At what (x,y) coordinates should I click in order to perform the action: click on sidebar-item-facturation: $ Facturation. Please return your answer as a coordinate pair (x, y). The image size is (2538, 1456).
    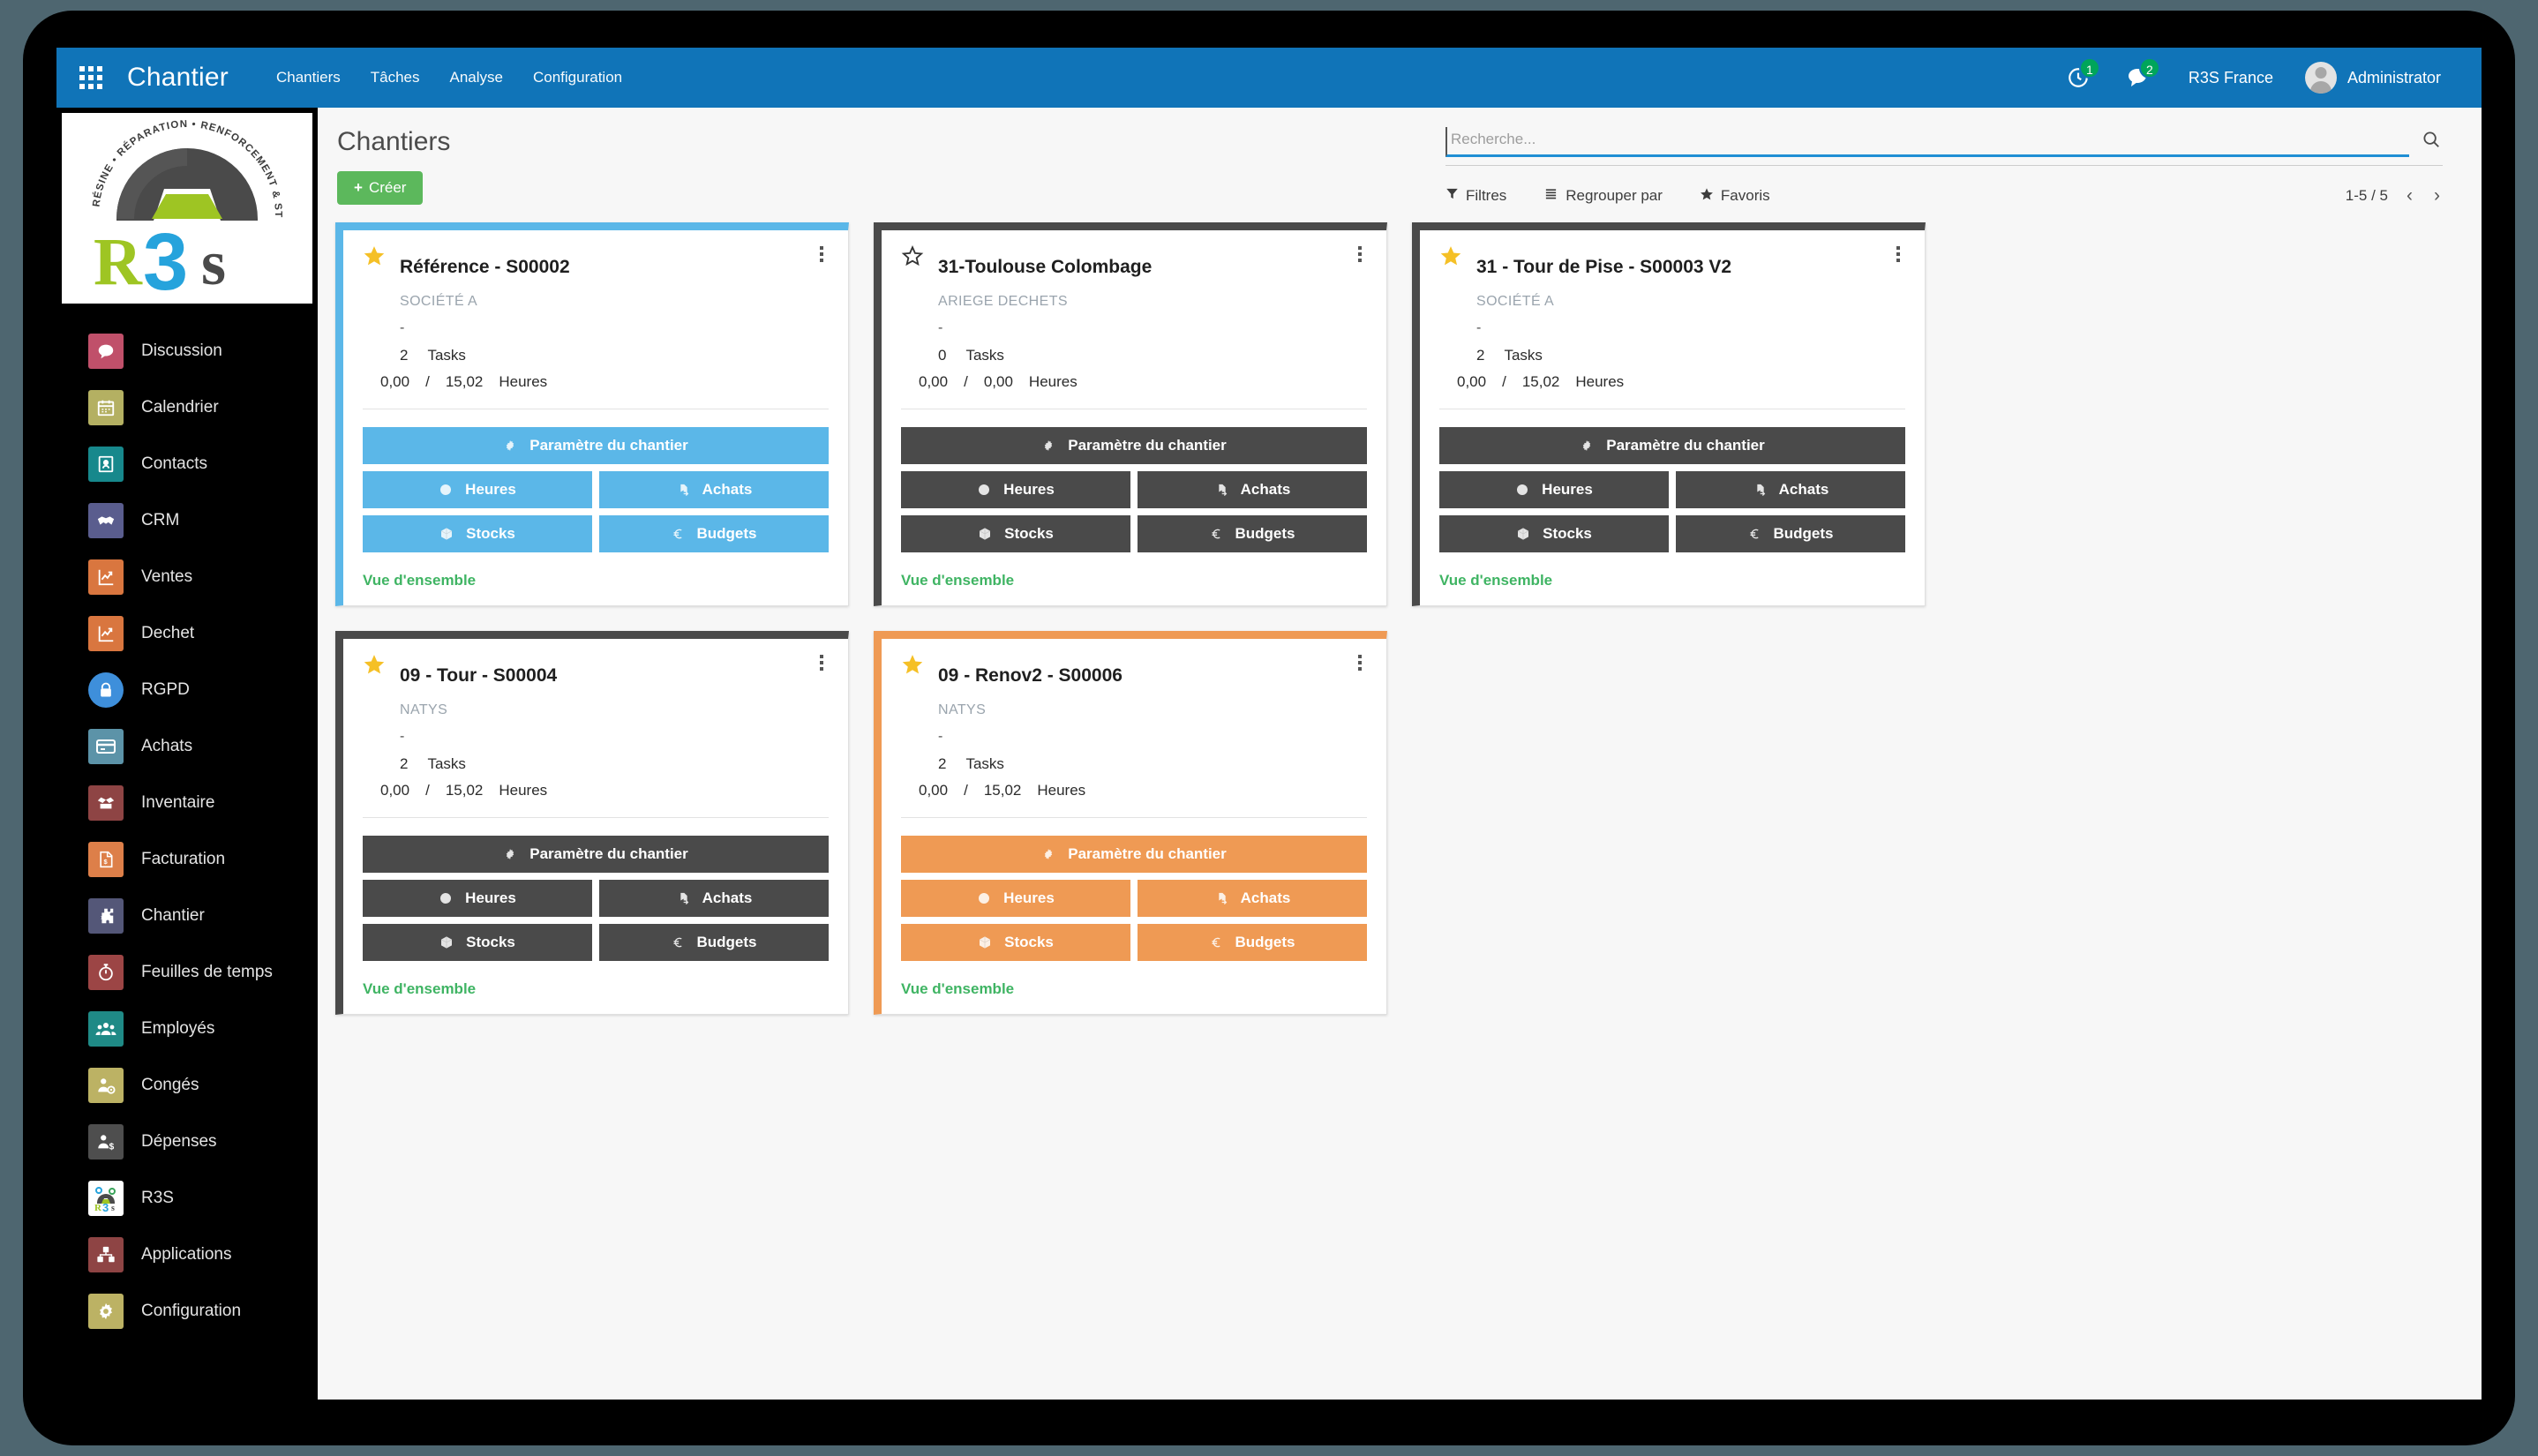
    Looking at the image, I should click on (187, 859).